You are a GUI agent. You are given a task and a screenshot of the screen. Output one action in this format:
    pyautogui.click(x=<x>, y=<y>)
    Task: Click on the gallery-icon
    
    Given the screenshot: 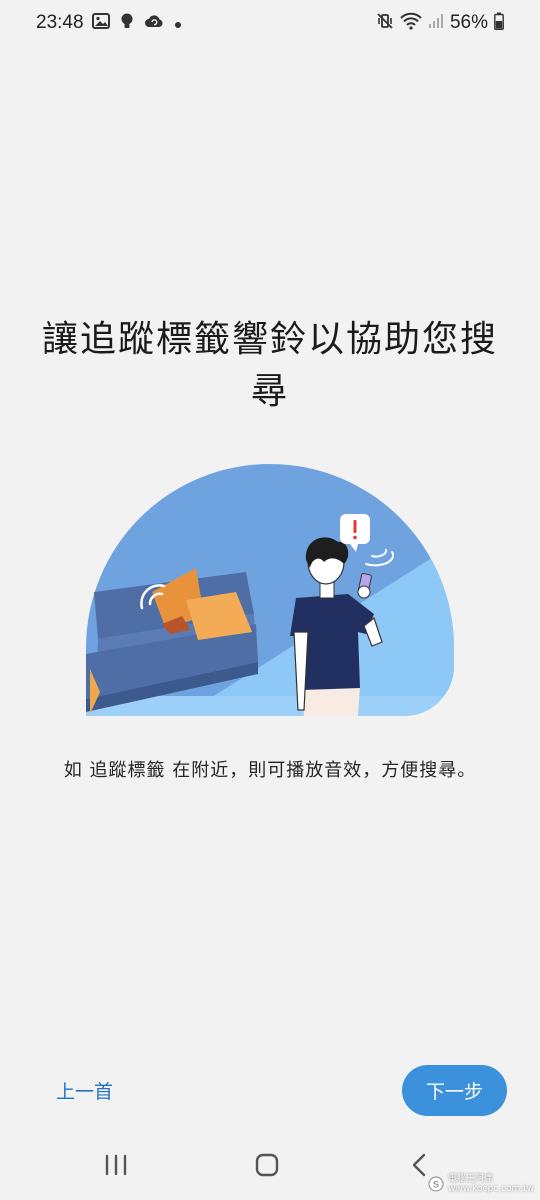 What is the action you would take?
    pyautogui.click(x=101, y=23)
    